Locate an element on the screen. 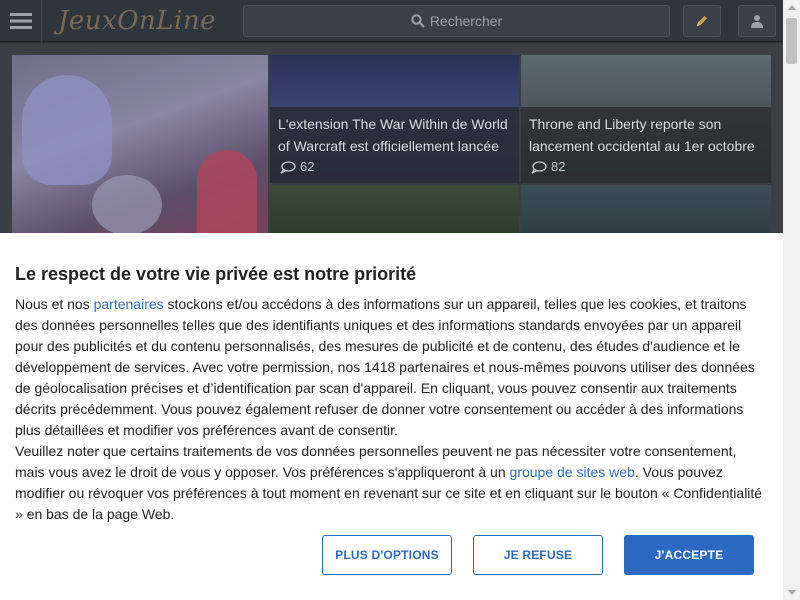 The image size is (800, 600). hamburger-icon is located at coordinates (20, 21).